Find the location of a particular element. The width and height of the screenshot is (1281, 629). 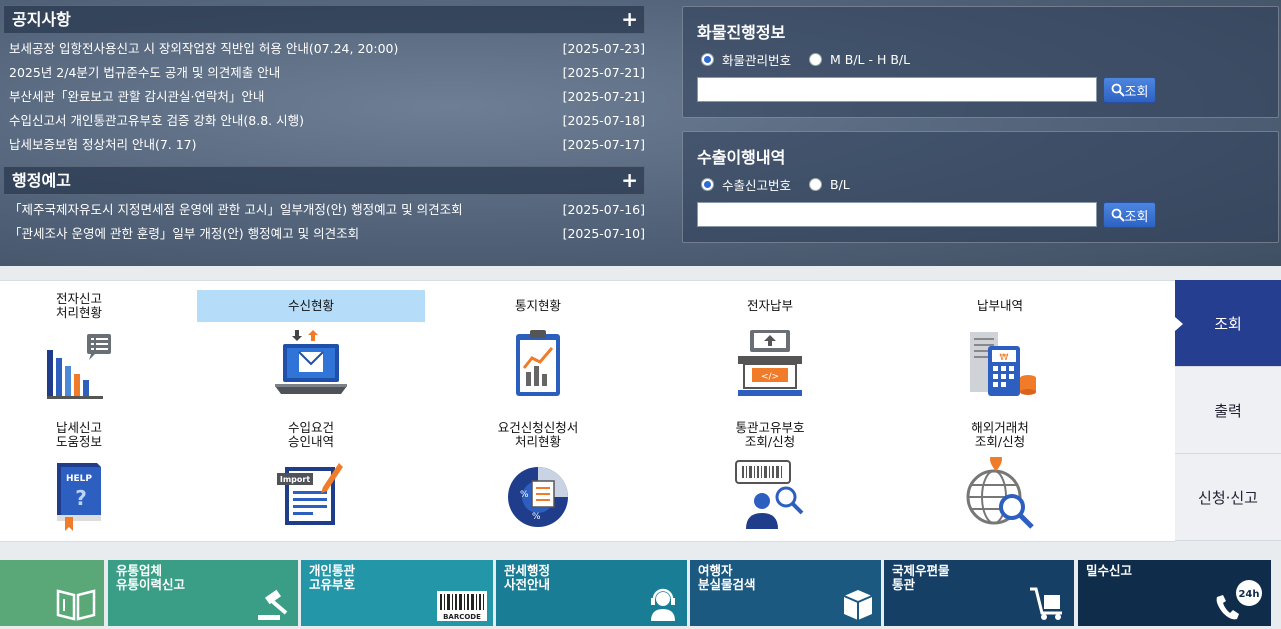

export-search-button: 조회 is located at coordinates (1129, 215).